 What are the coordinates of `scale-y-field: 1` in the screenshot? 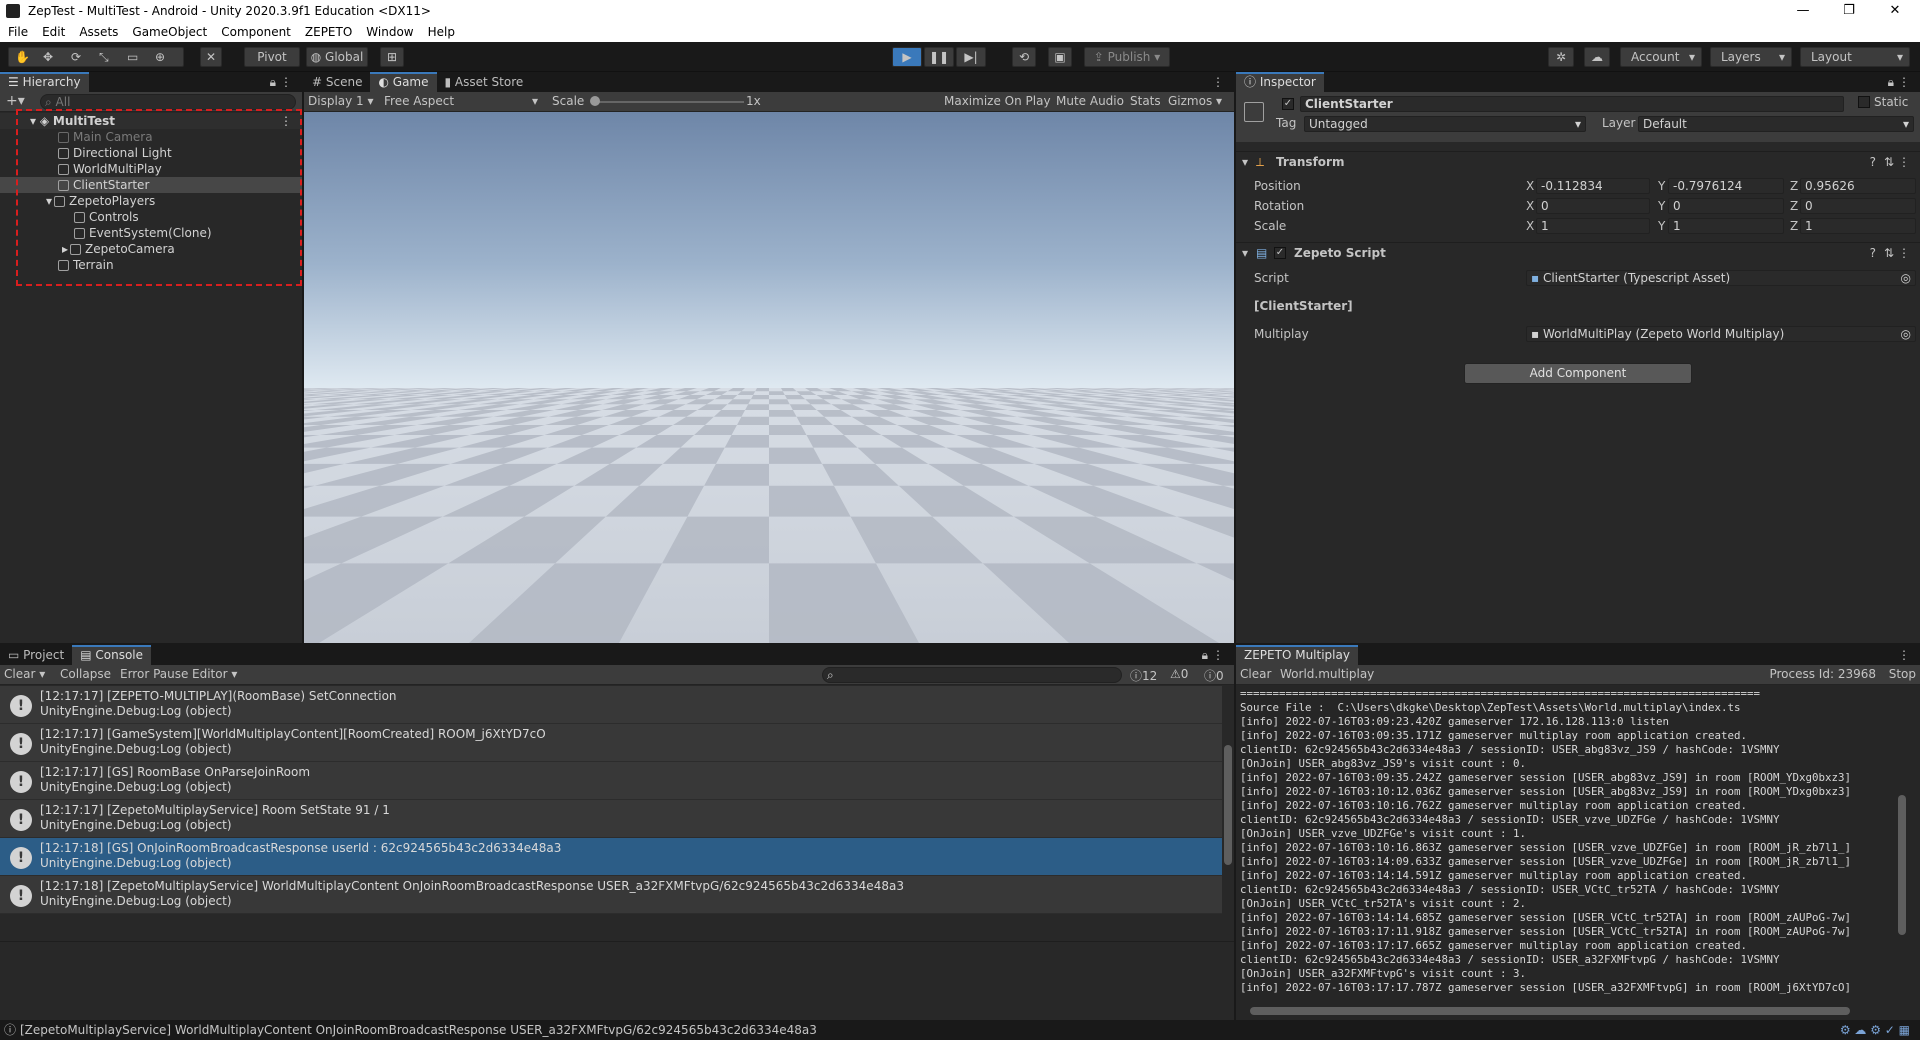 It's located at (1726, 226).